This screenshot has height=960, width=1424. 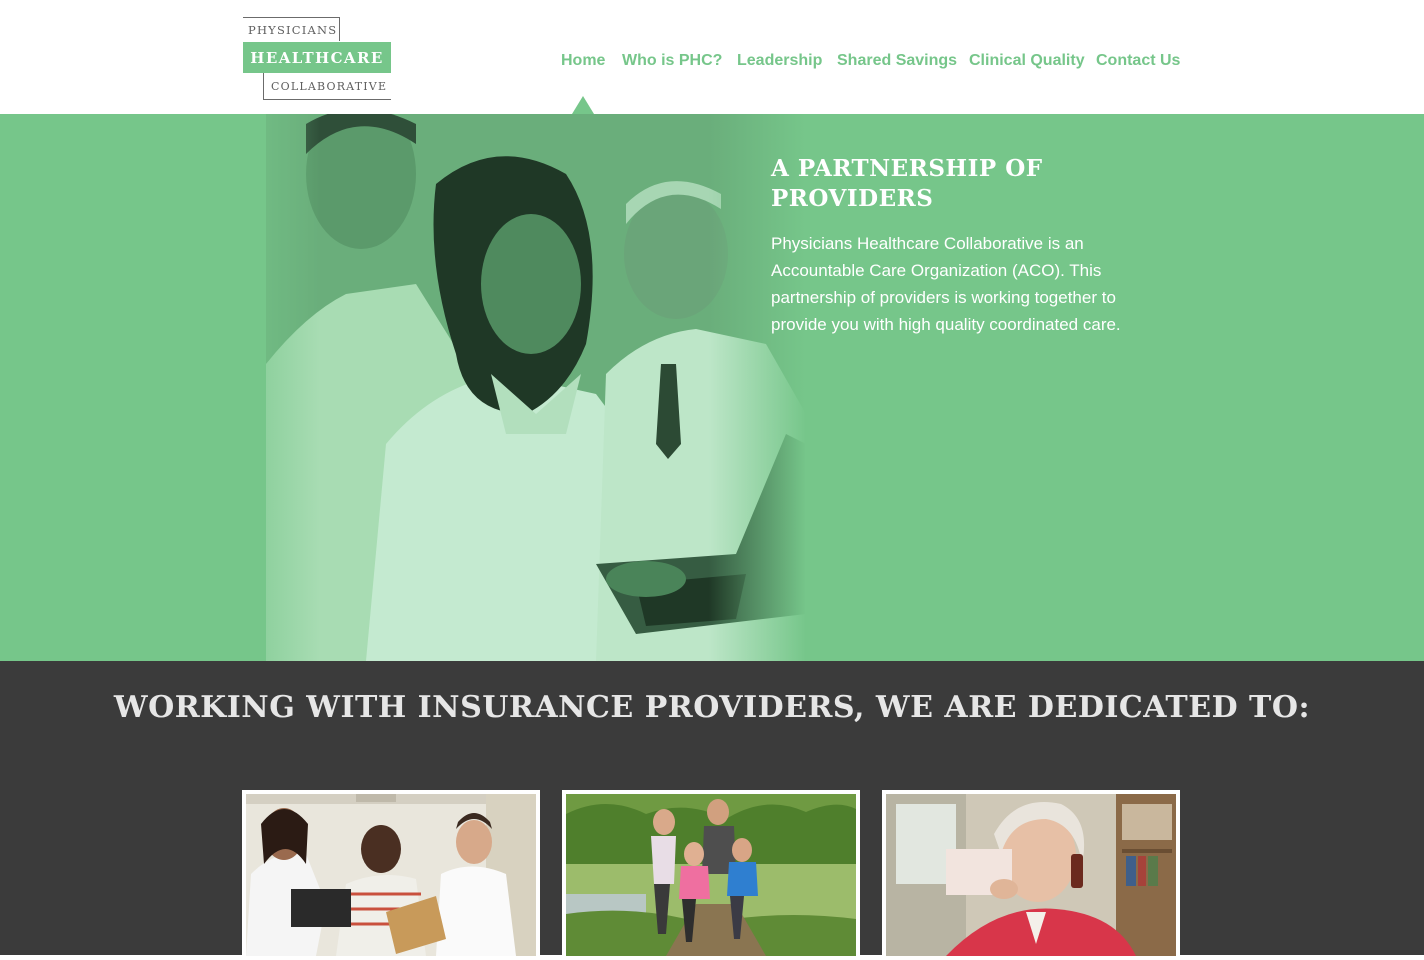 I want to click on nav-item-who-is-phc: Who is PHC?, so click(x=672, y=61).